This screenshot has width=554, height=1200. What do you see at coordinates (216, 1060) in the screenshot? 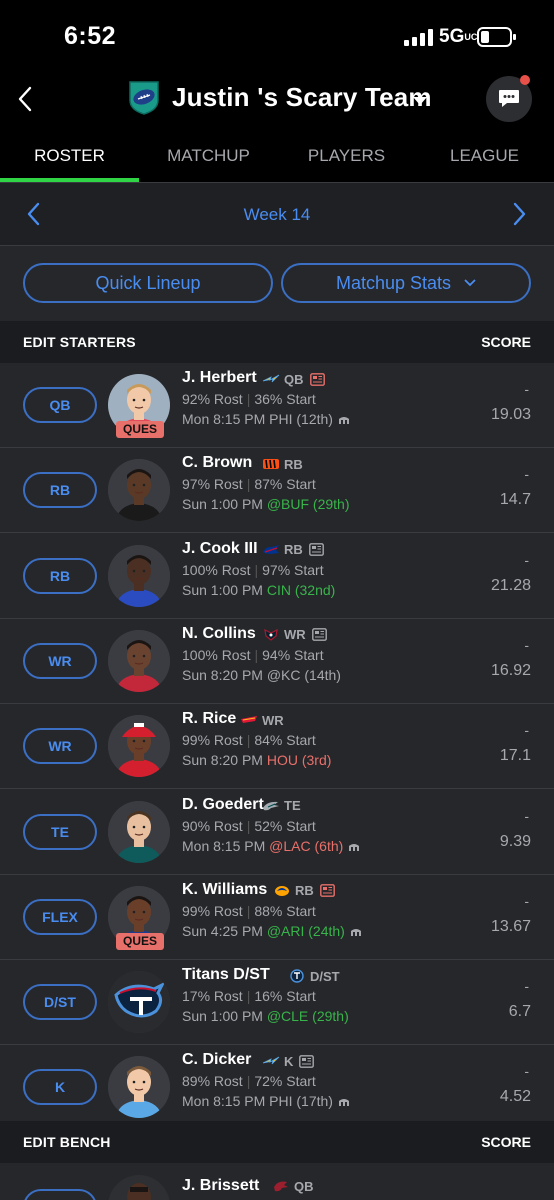
I see `player-name: C. Dicker` at bounding box center [216, 1060].